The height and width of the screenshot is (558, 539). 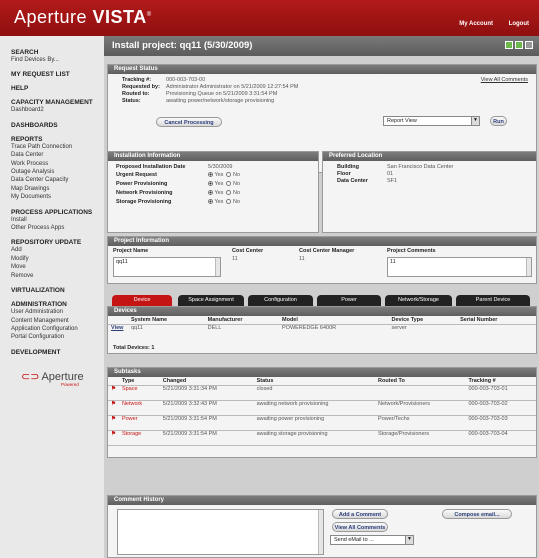 What do you see at coordinates (399, 328) in the screenshot?
I see `device-type: server` at bounding box center [399, 328].